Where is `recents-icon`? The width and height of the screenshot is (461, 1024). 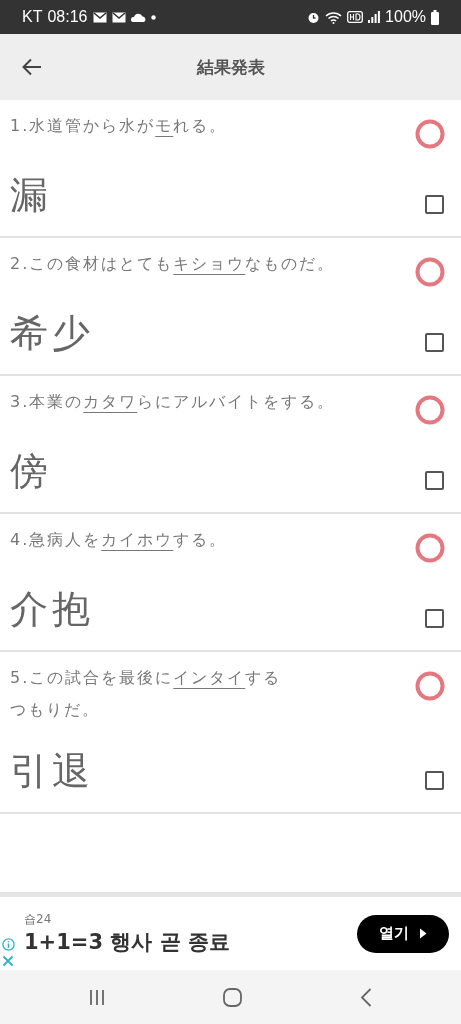 recents-icon is located at coordinates (97, 997).